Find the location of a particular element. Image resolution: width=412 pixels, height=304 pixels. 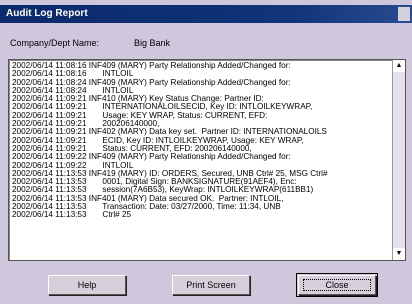

log-line: 2002/06/14 11:08:24 INTLOIL is located at coordinates (73, 90).